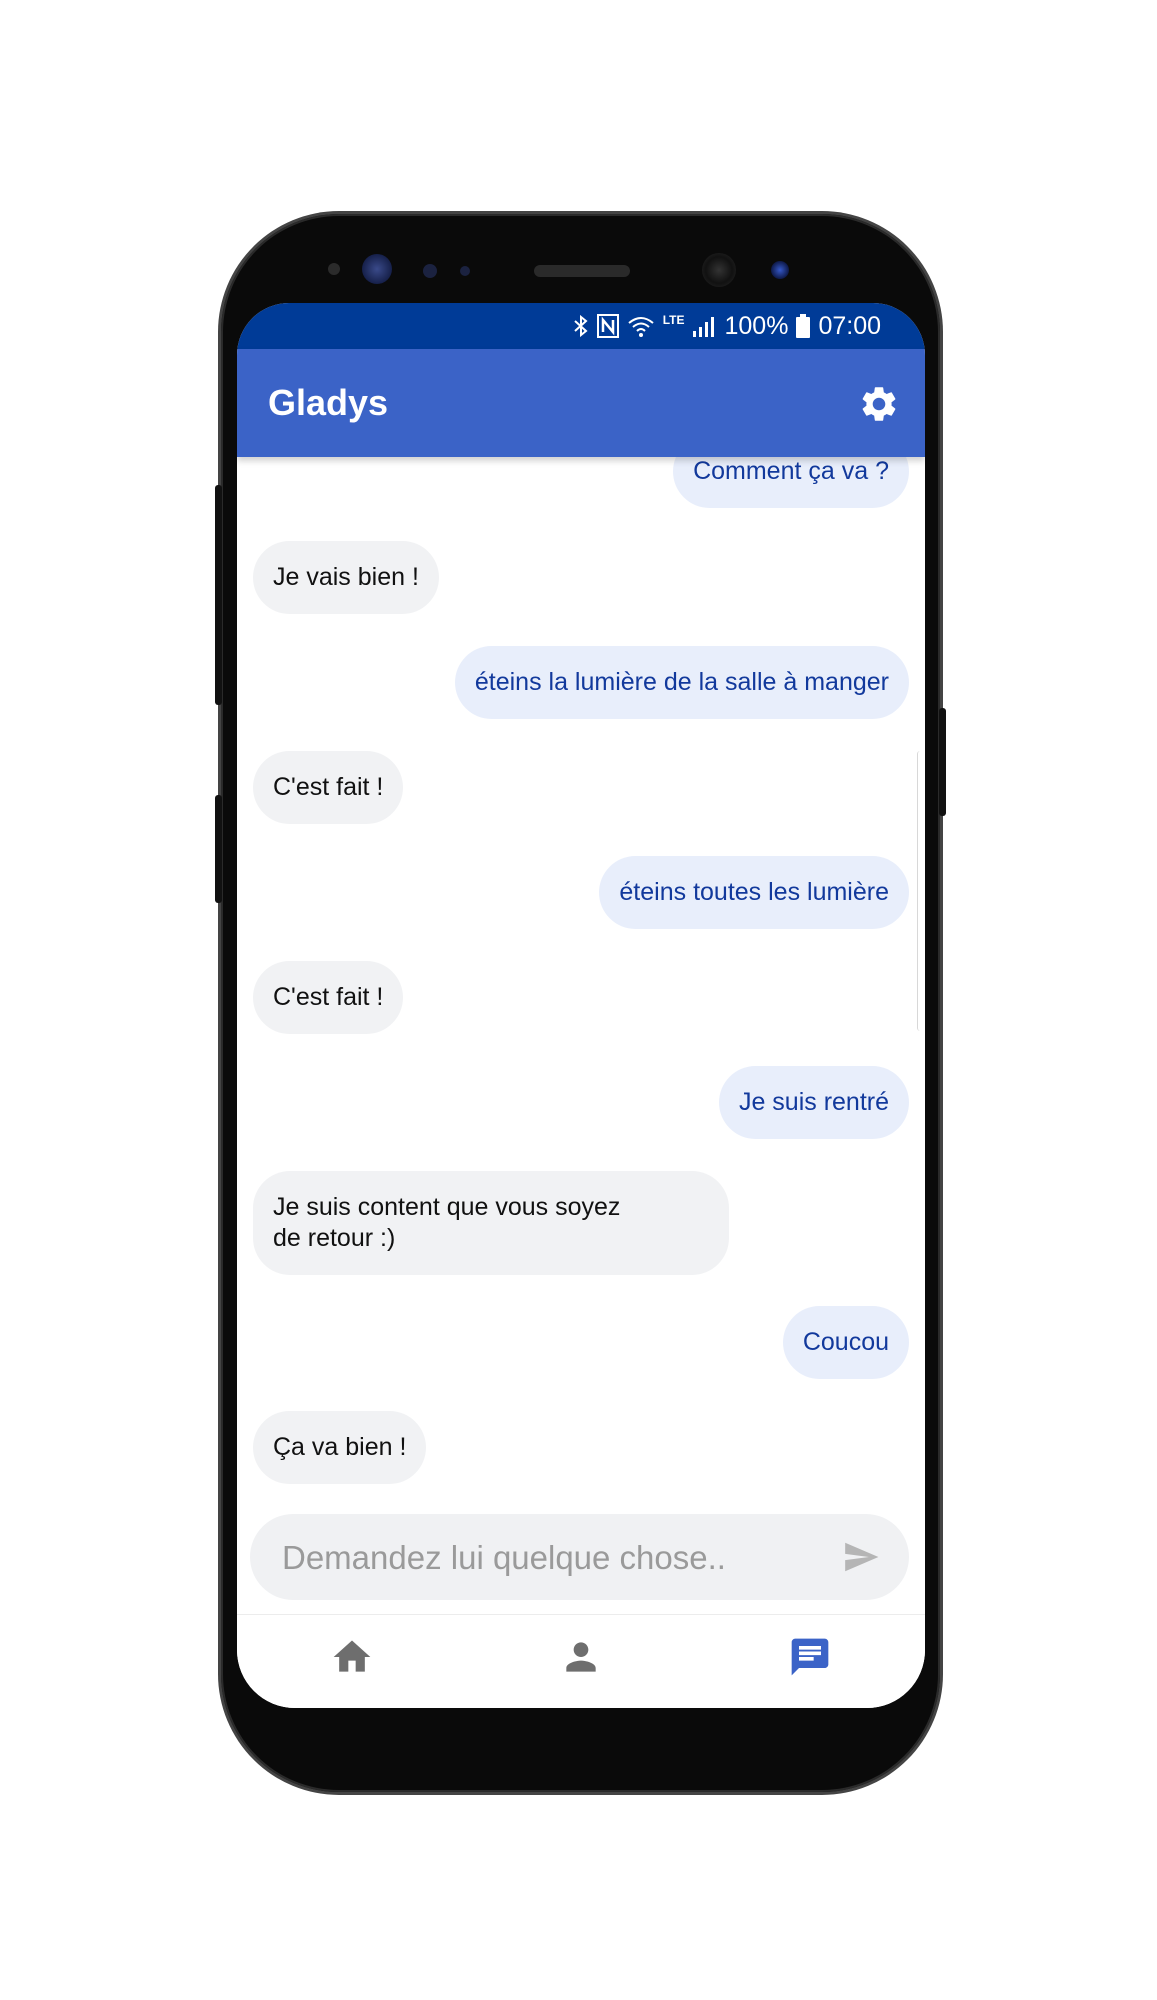  I want to click on user-message: Coucou, so click(845, 1342).